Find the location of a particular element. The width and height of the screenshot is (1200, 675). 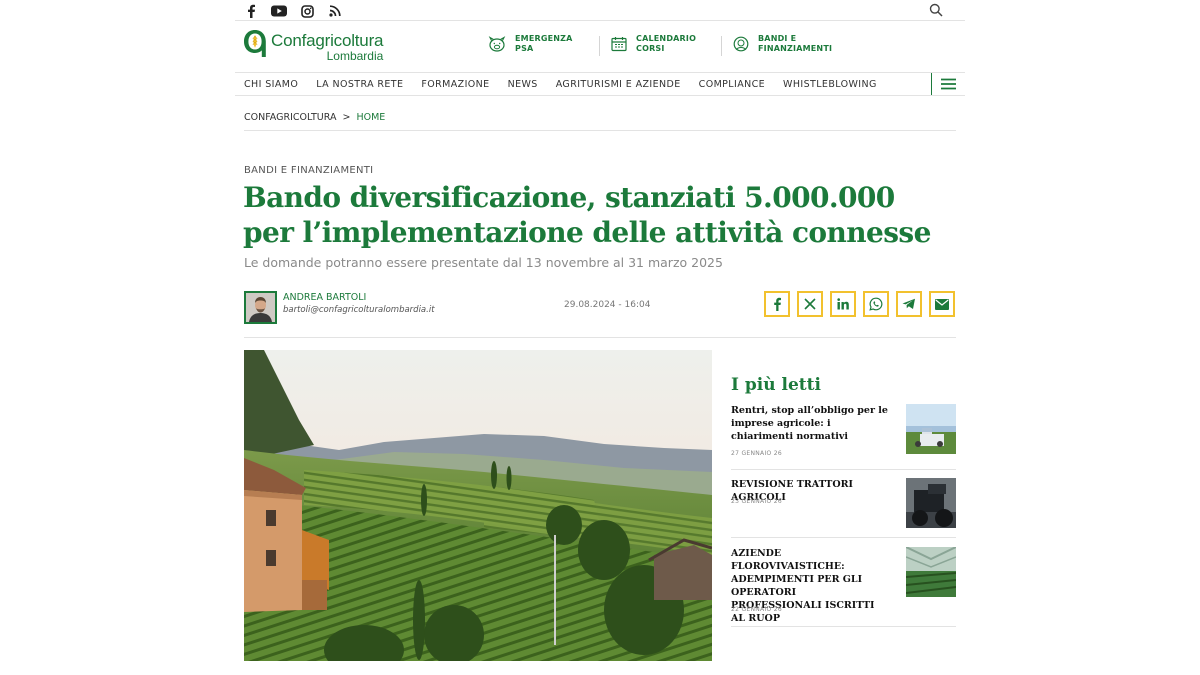

quick-link-emergenza-psa: EMERGENZA PSA is located at coordinates (530, 44).